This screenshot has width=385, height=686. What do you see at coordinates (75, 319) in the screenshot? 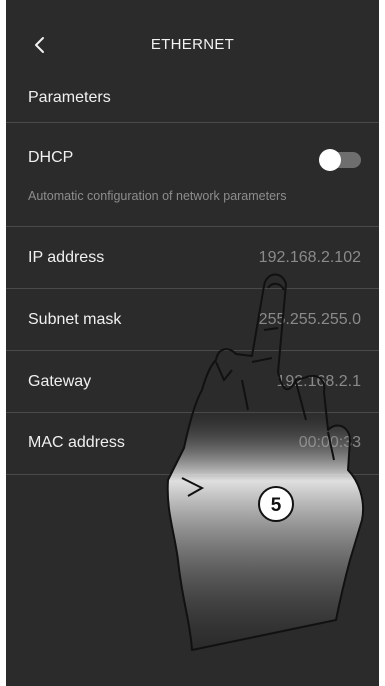
I see `subnet-mask-label: Subnet mask` at bounding box center [75, 319].